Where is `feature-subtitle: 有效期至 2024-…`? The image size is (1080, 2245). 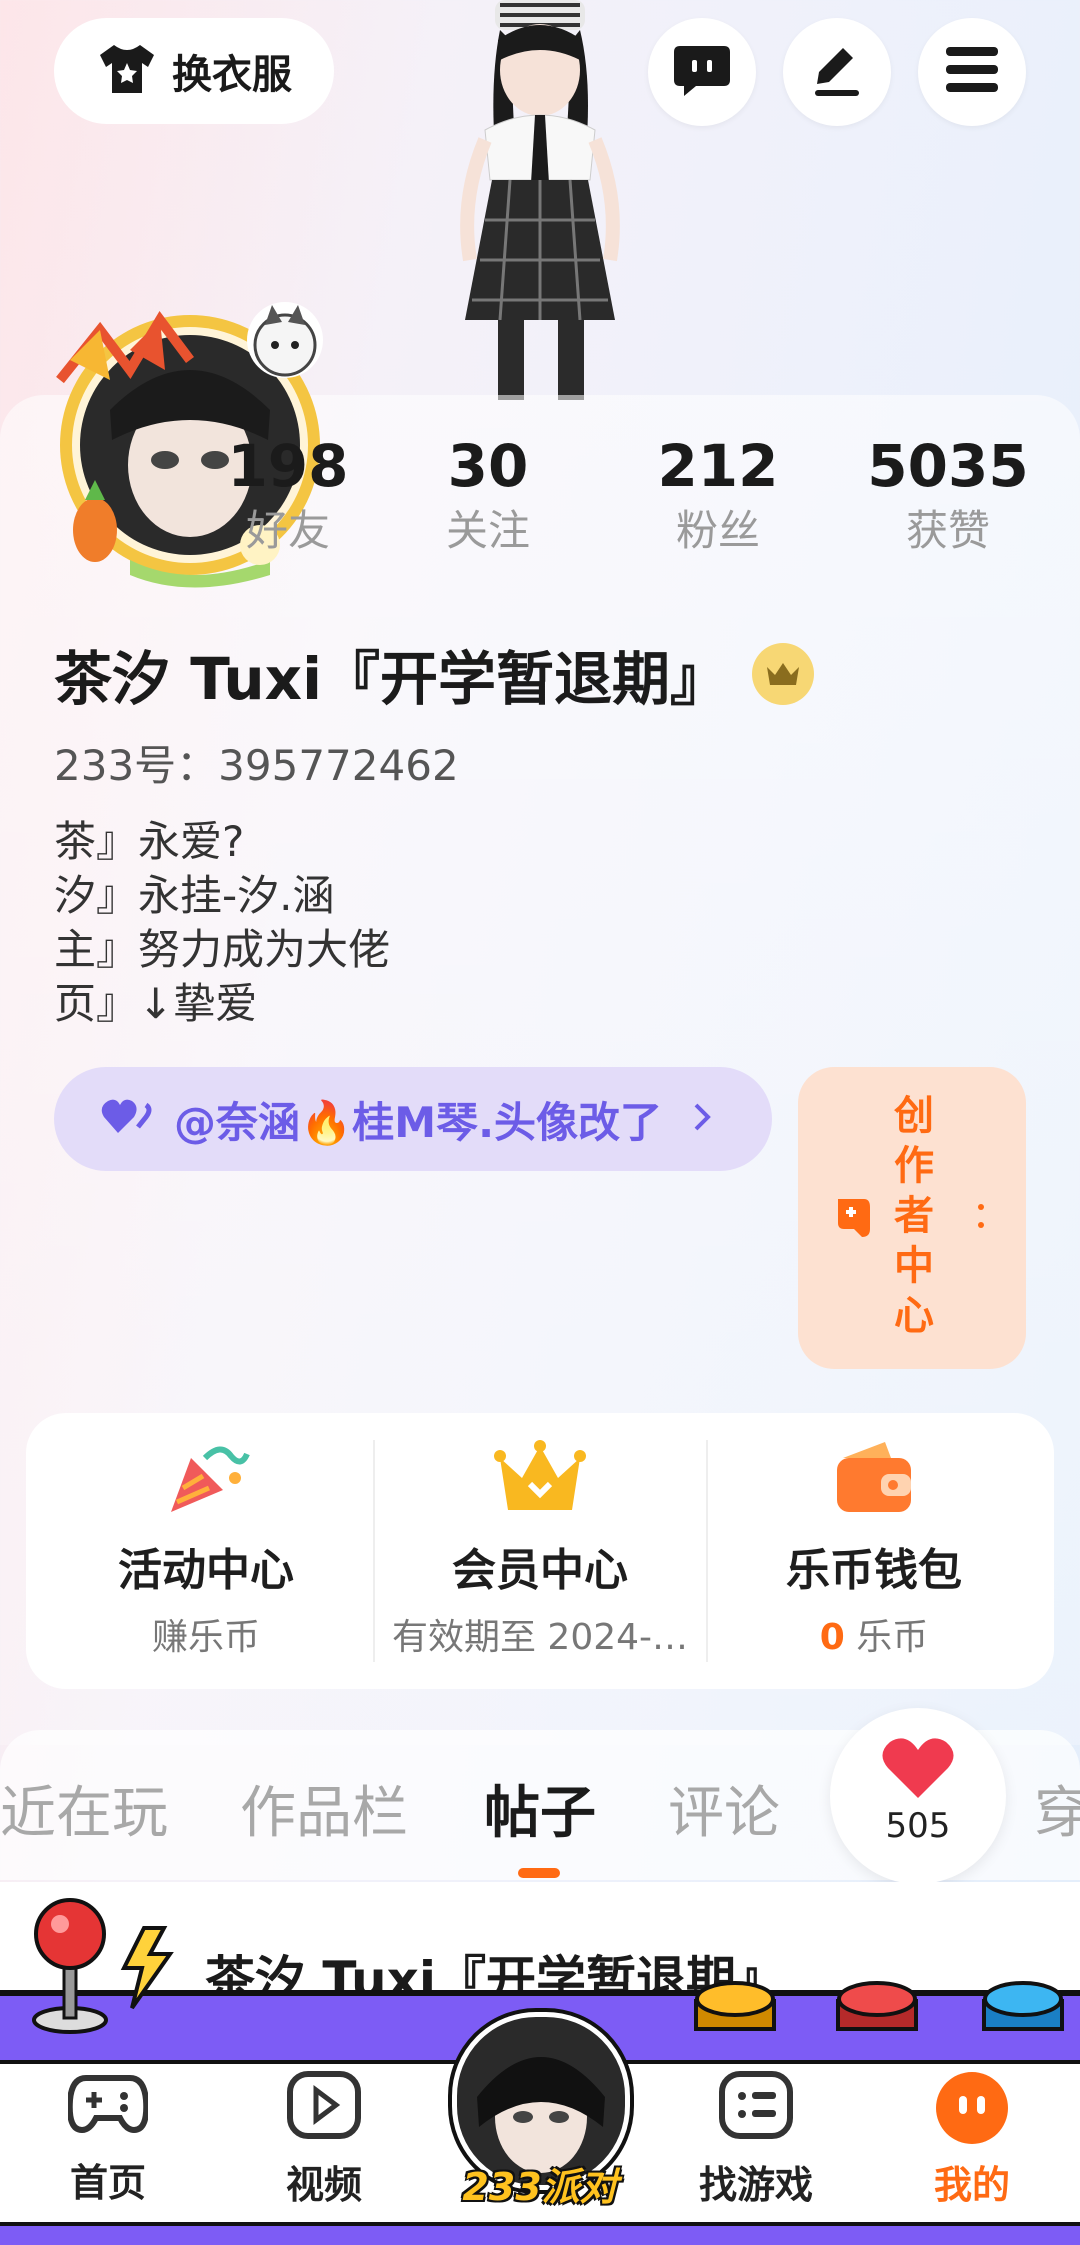 feature-subtitle: 有效期至 2024-… is located at coordinates (540, 1637).